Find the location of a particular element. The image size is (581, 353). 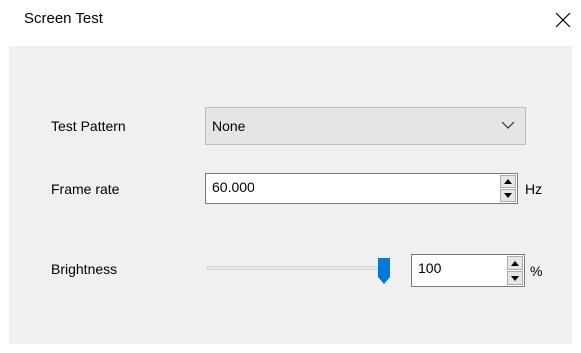

close-button is located at coordinates (563, 20).